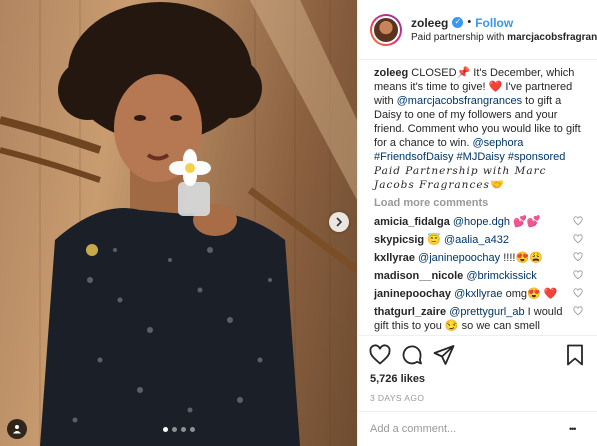  I want to click on caption-mention-link: @marcjacobsfrangrances, so click(460, 101).